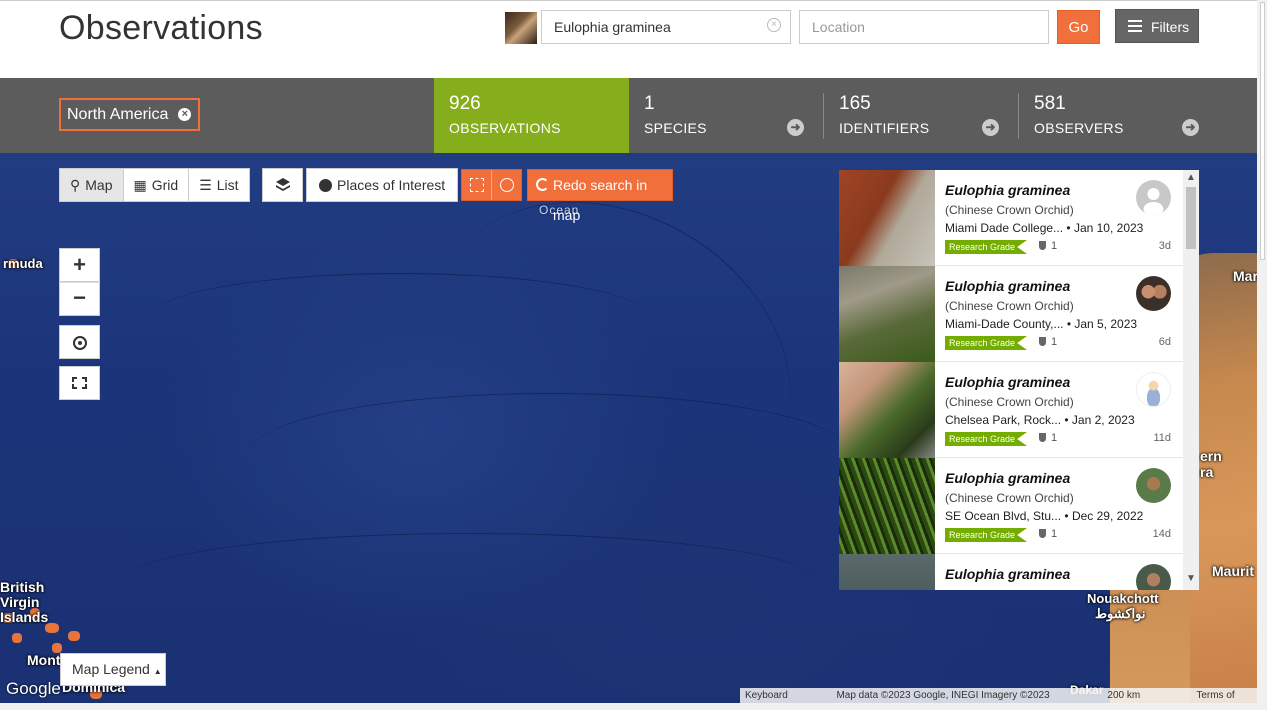 The image size is (1267, 710). Describe the element at coordinates (79, 299) in the screenshot. I see `zoom-out-button: −` at that location.